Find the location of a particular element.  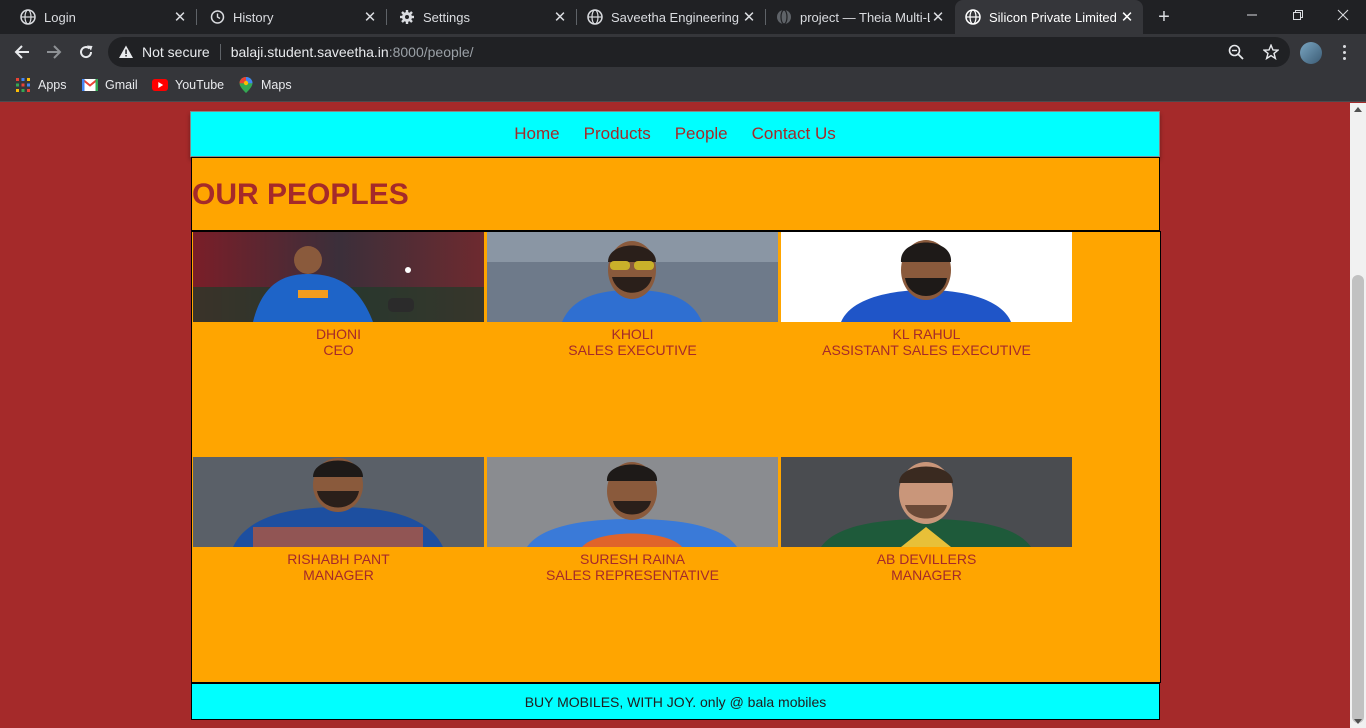

page-title: OUR PEOPLES is located at coordinates (300, 194).